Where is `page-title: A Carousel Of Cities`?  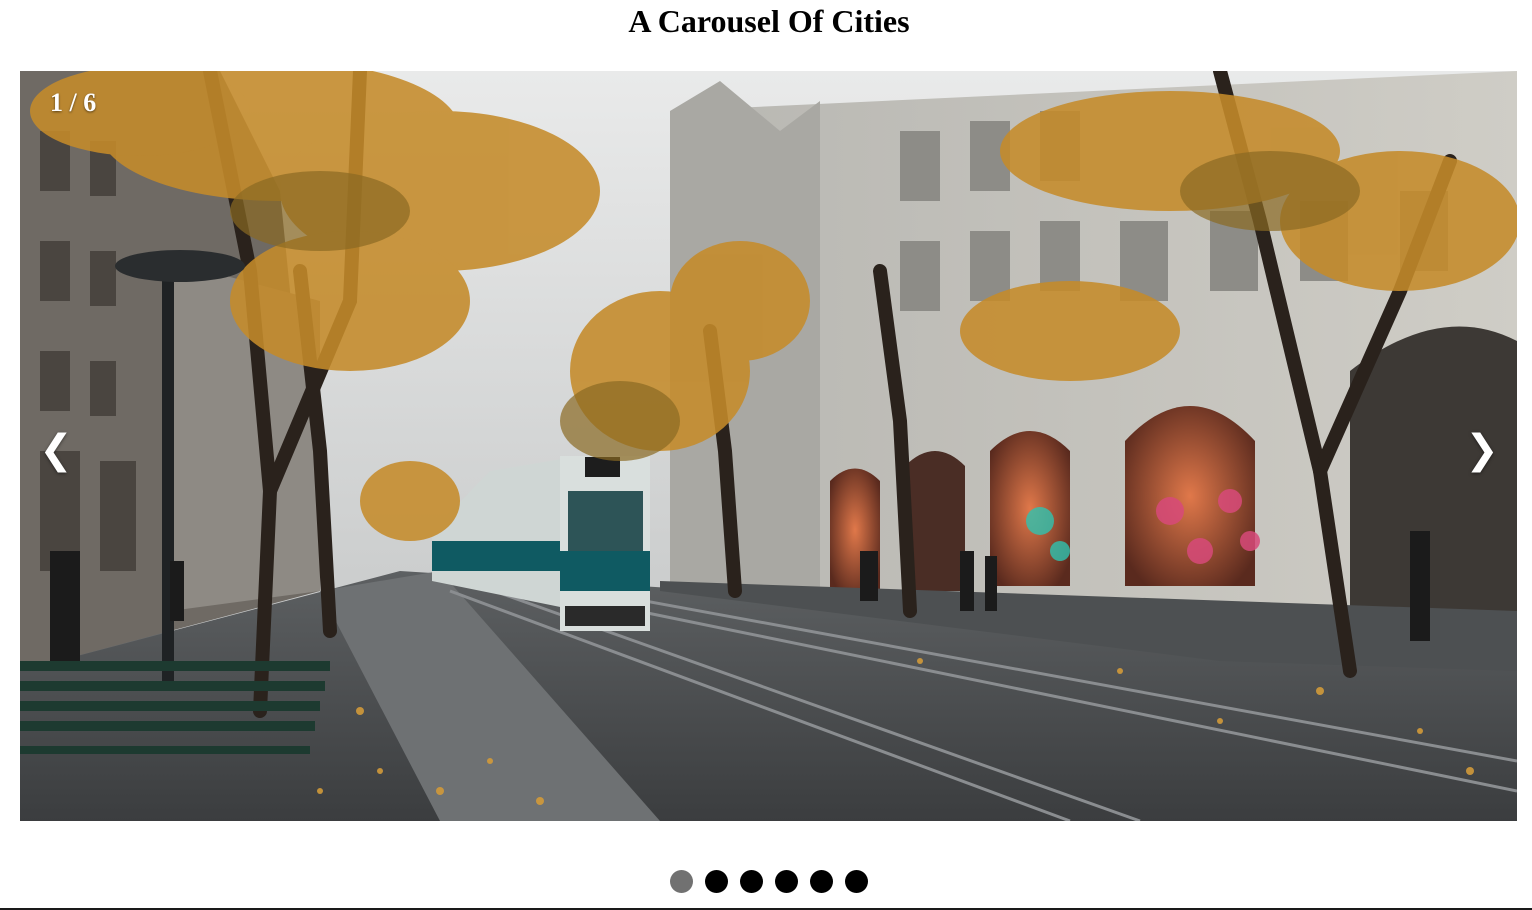 page-title: A Carousel Of Cities is located at coordinates (769, 21).